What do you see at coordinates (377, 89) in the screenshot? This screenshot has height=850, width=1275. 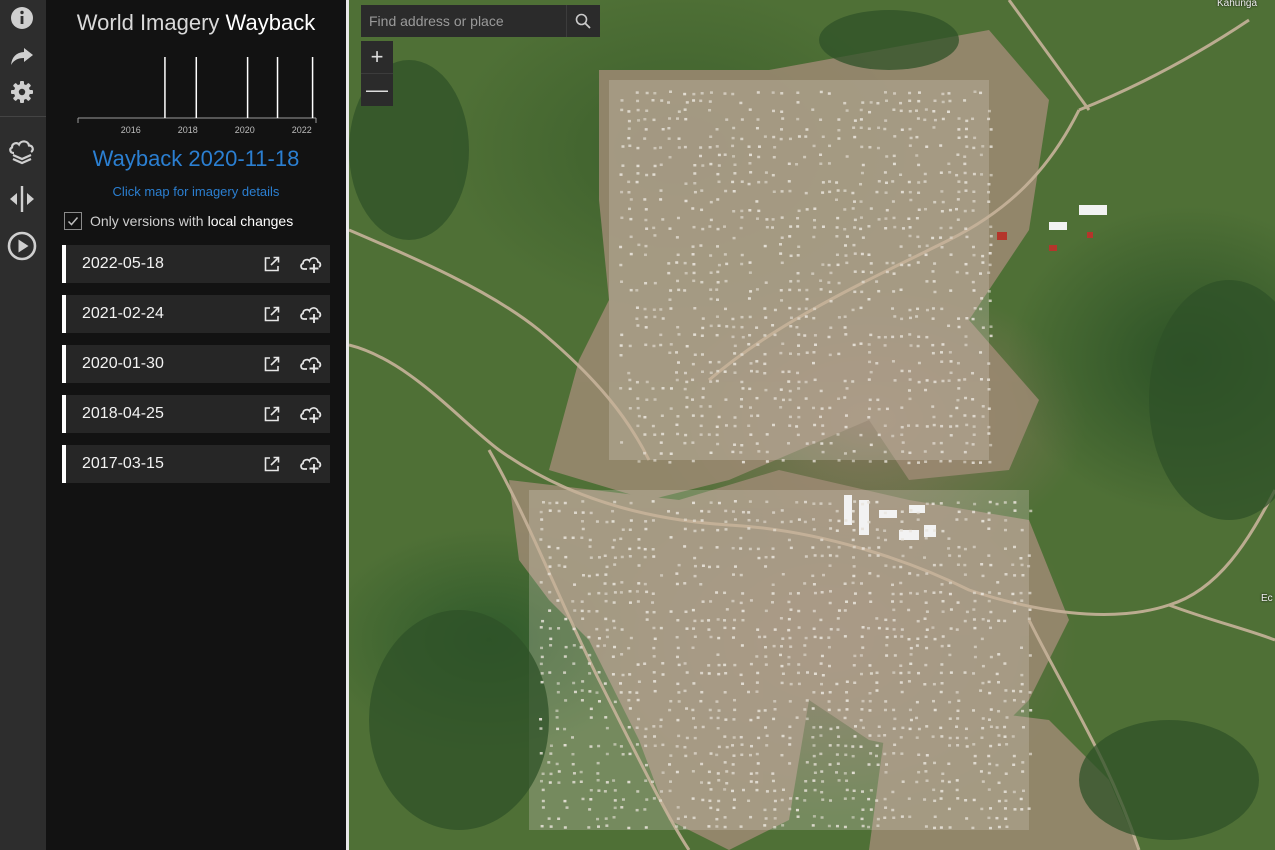 I see `zoom-out-button: —` at bounding box center [377, 89].